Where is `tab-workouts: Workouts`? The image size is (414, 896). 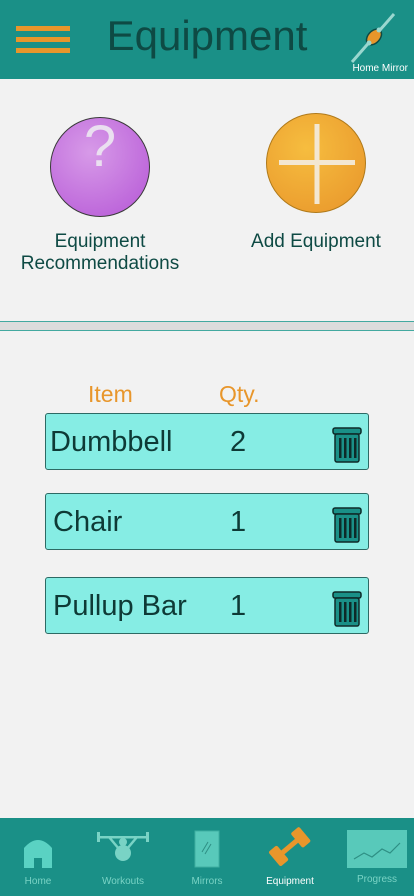
tab-workouts: Workouts is located at coordinates (123, 857).